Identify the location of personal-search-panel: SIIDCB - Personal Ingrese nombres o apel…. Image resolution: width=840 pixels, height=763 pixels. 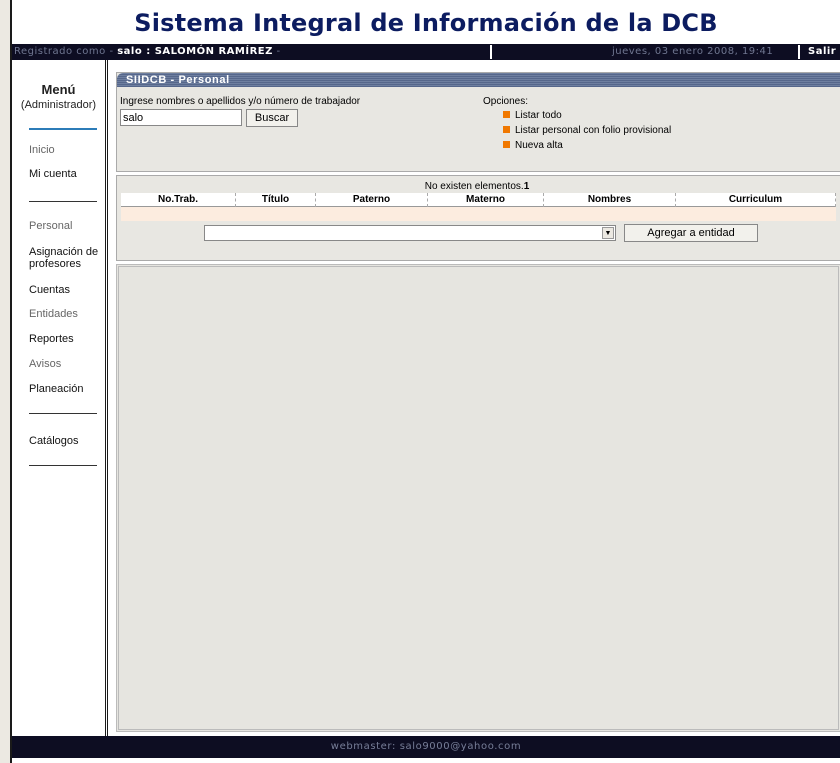
(478, 122).